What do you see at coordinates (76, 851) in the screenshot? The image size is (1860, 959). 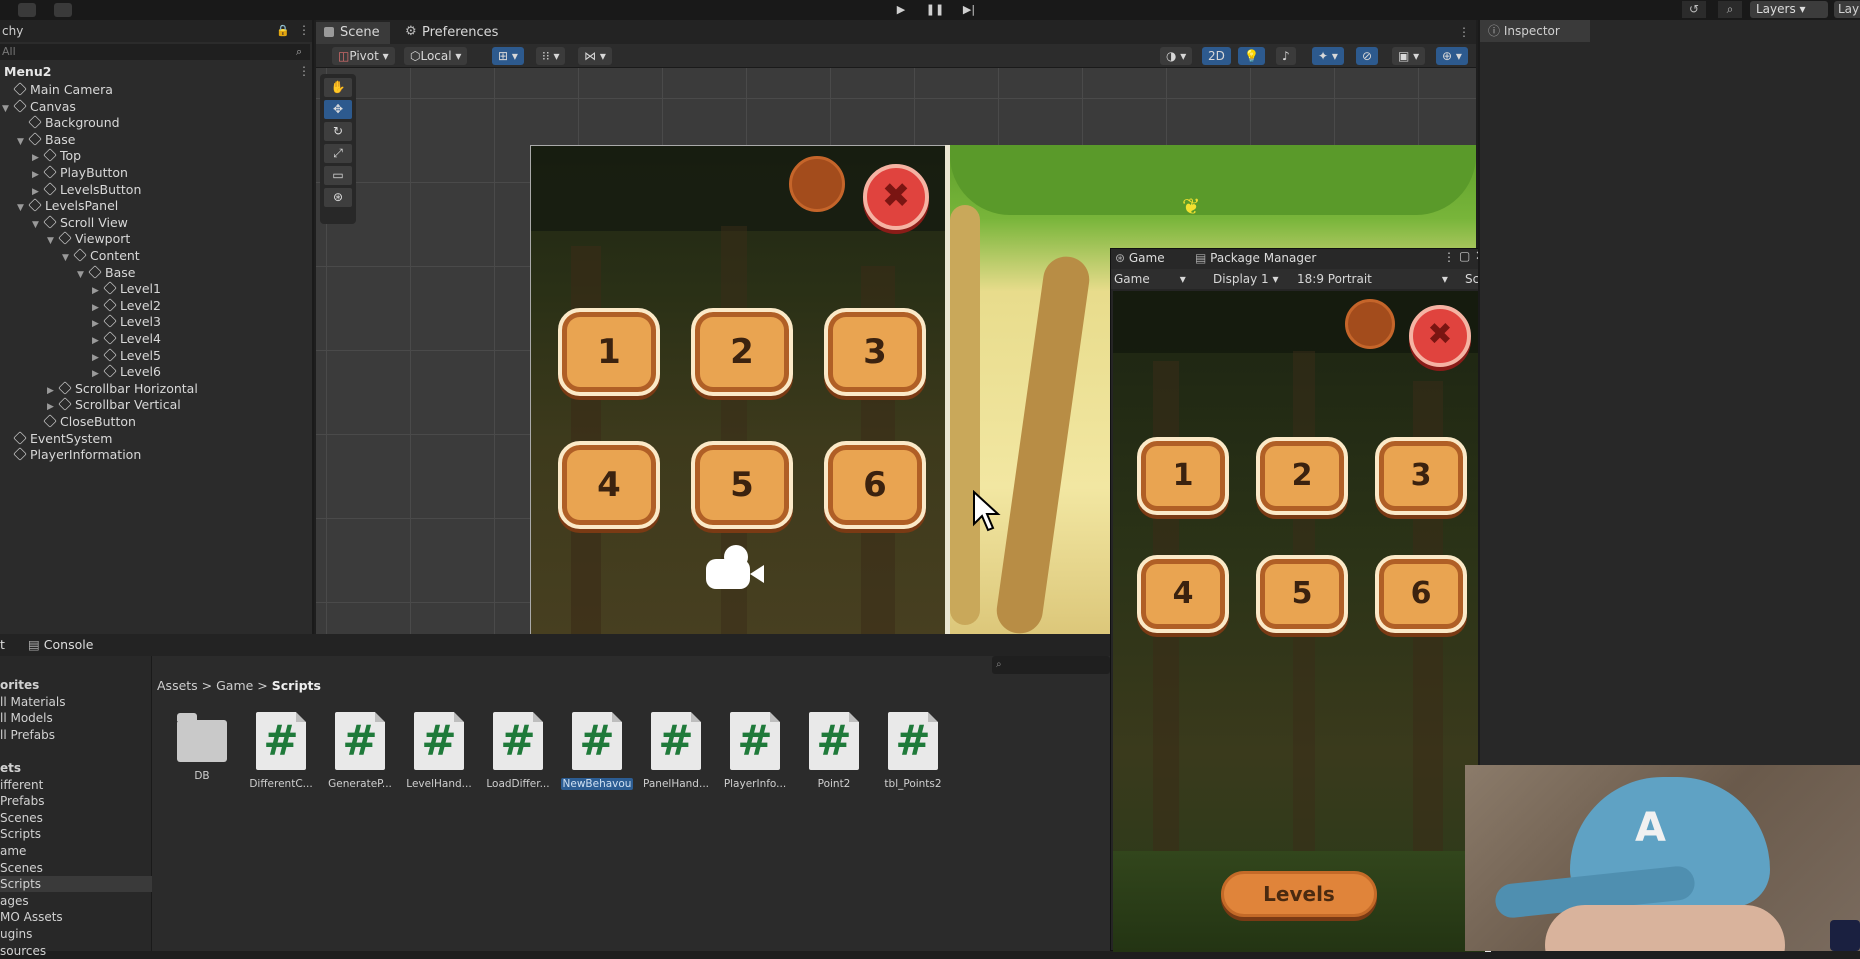 I see `project-folder-item: ame` at bounding box center [76, 851].